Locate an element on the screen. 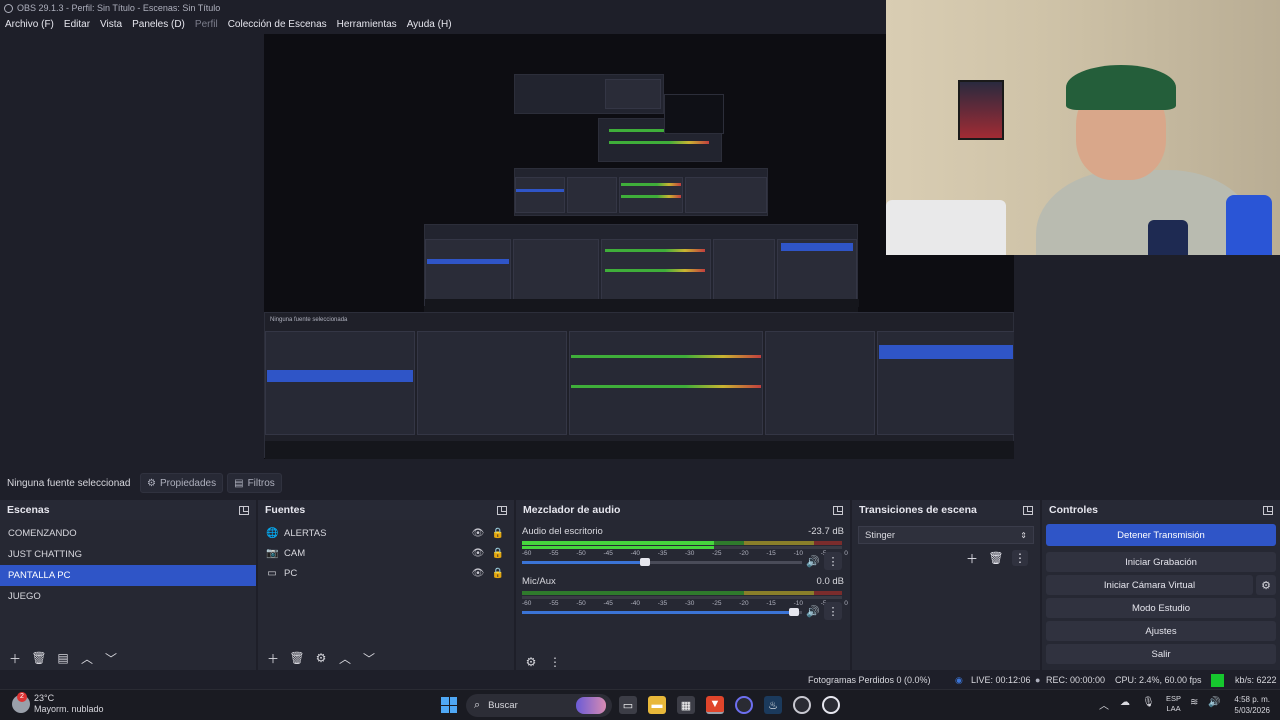 The width and height of the screenshot is (1280, 720). obs-studio-icon is located at coordinates (802, 705).